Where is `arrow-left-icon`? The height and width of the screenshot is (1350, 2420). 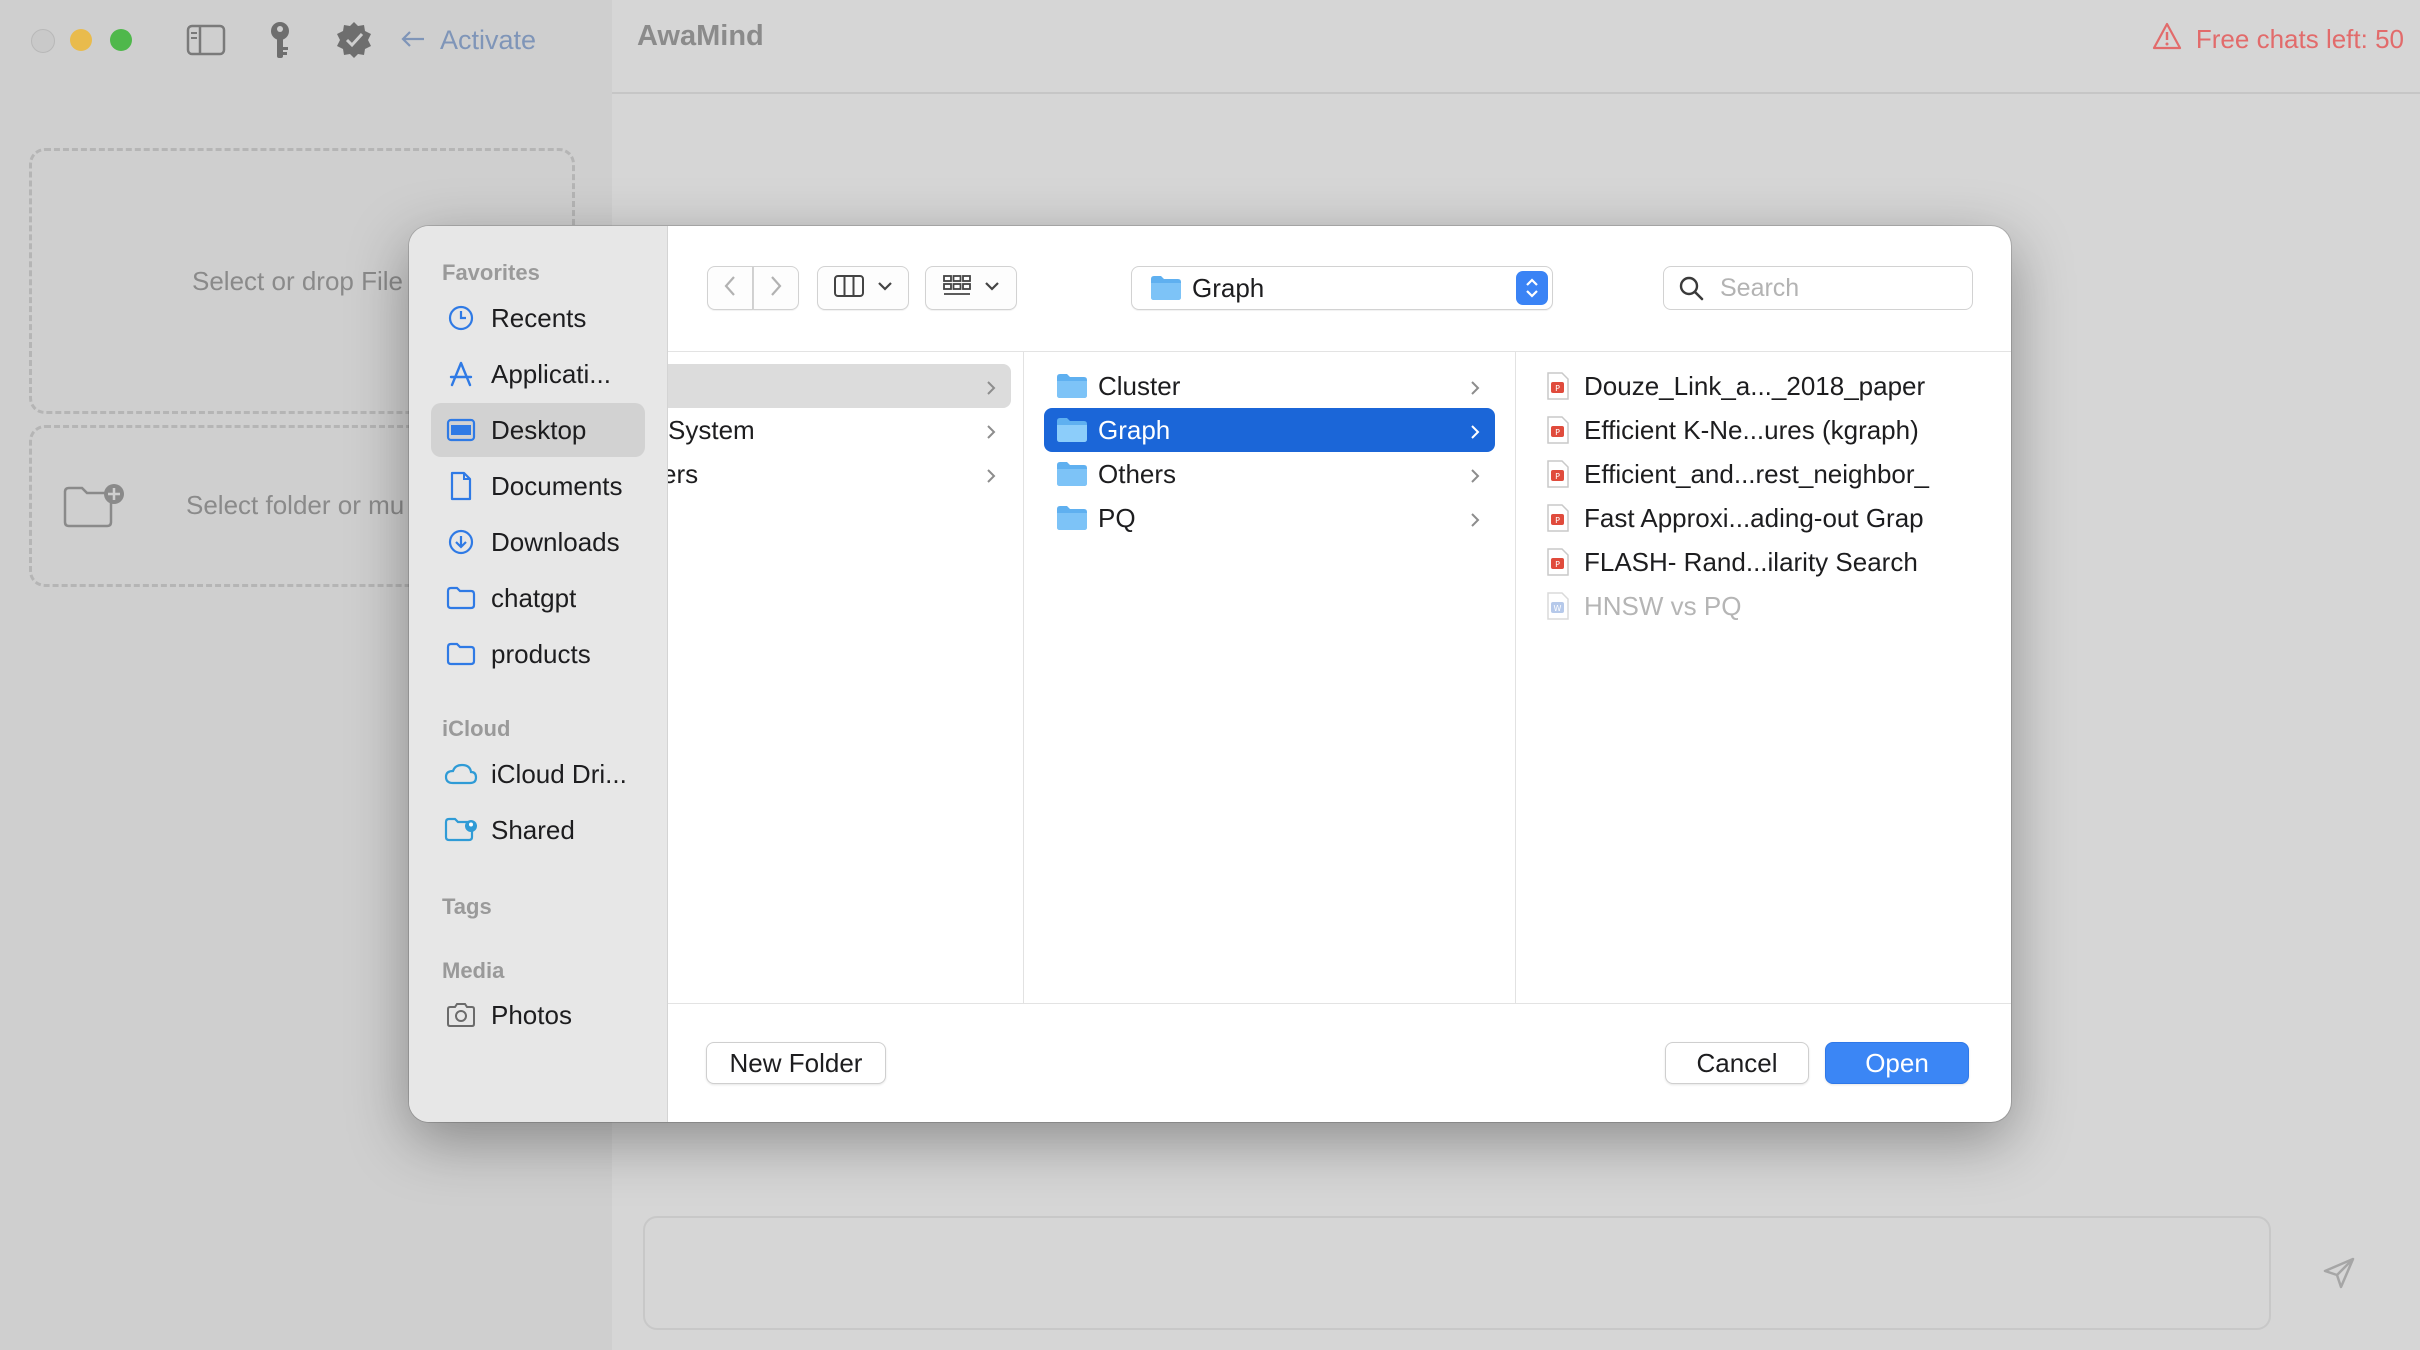
arrow-left-icon is located at coordinates (413, 40).